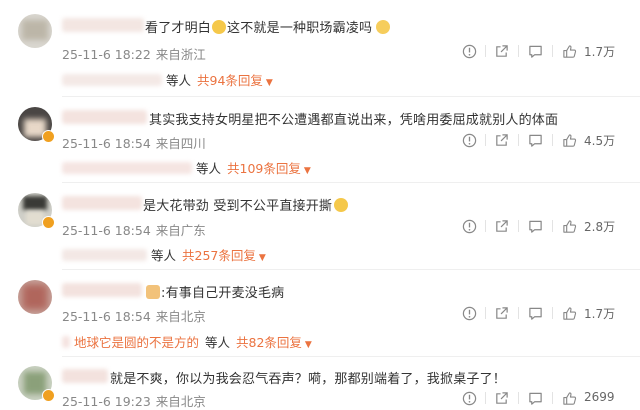  What do you see at coordinates (180, 143) in the screenshot?
I see `comment-location: 来自四川` at bounding box center [180, 143].